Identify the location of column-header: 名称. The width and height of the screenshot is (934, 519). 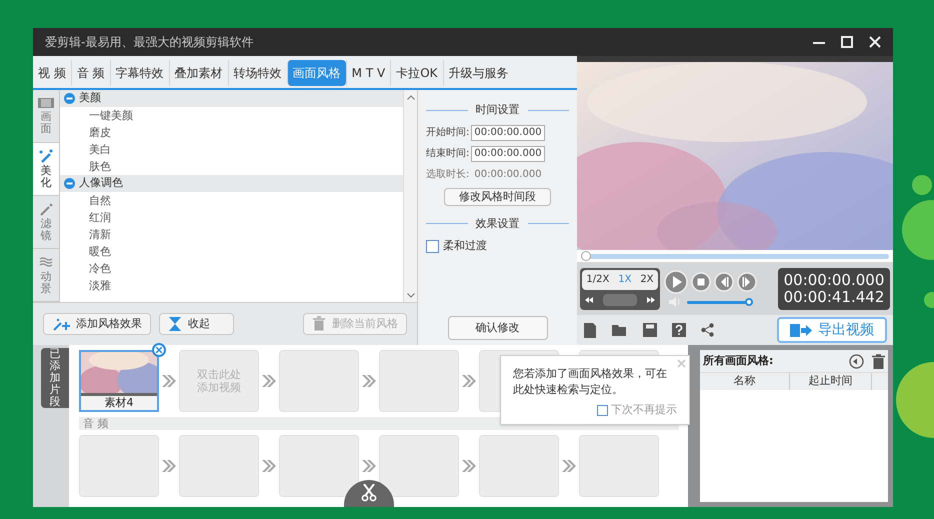
(745, 381).